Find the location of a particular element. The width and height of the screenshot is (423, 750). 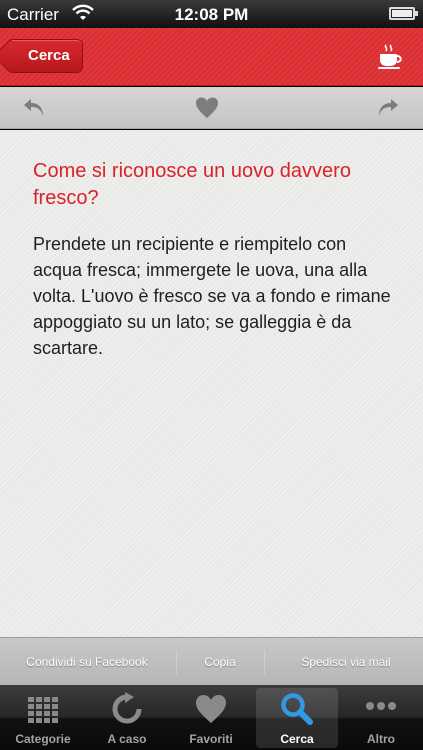

battery-icon is located at coordinates (403, 13).